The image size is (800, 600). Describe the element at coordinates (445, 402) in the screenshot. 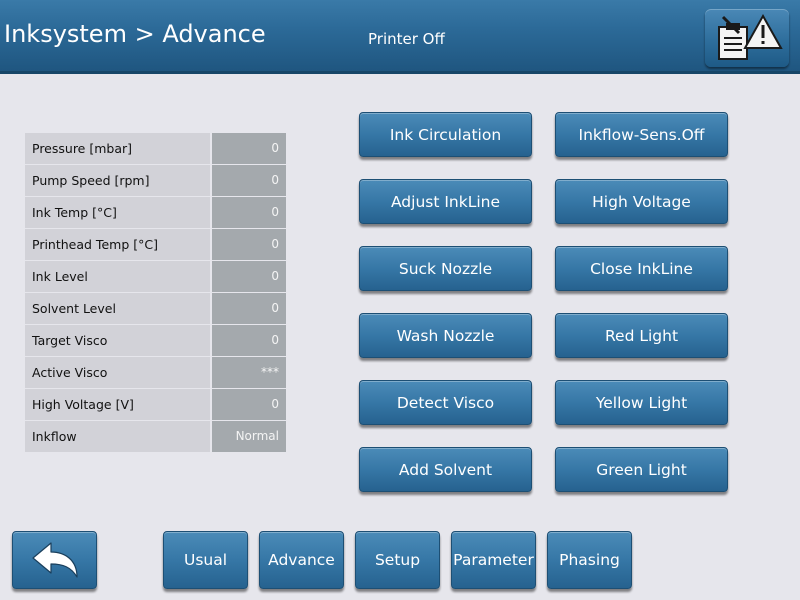

I see `detect-visco-button: Detect Visco` at that location.